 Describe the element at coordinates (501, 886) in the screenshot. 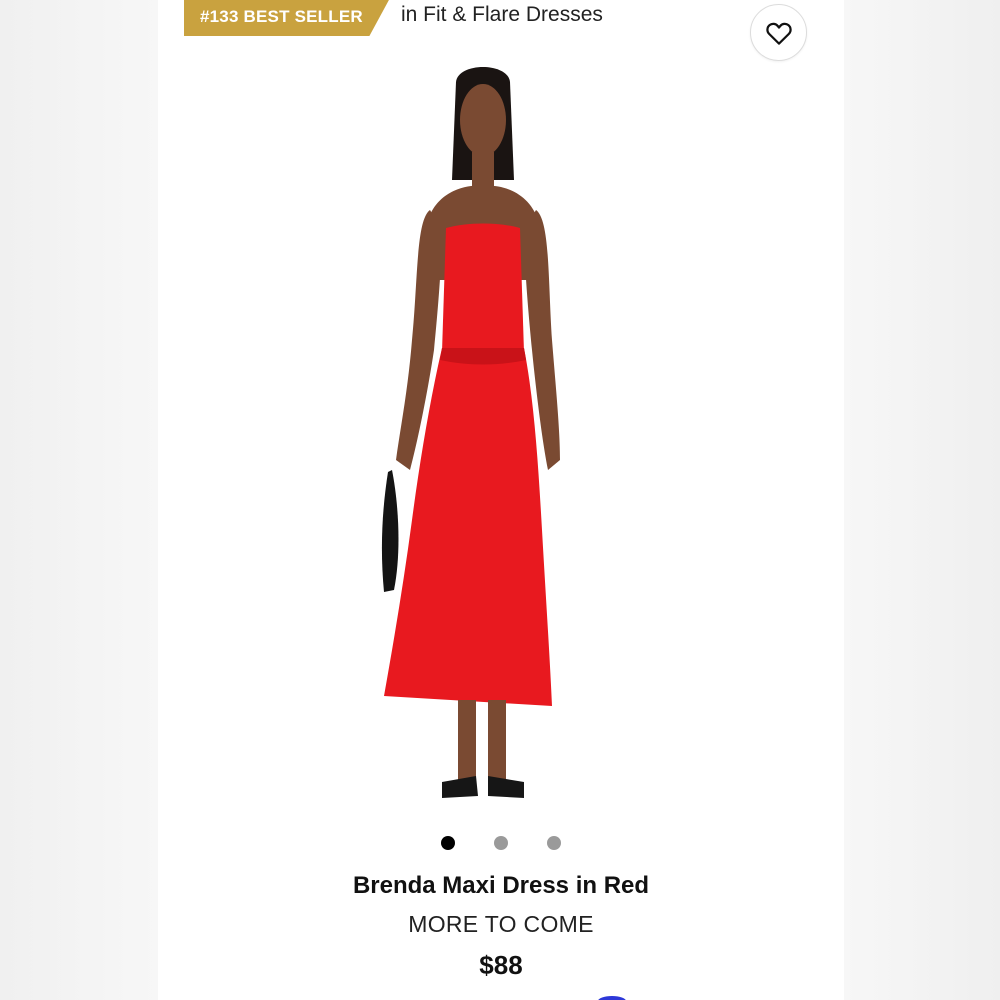

I see `product-name: Brenda Maxi Dress in Red` at that location.